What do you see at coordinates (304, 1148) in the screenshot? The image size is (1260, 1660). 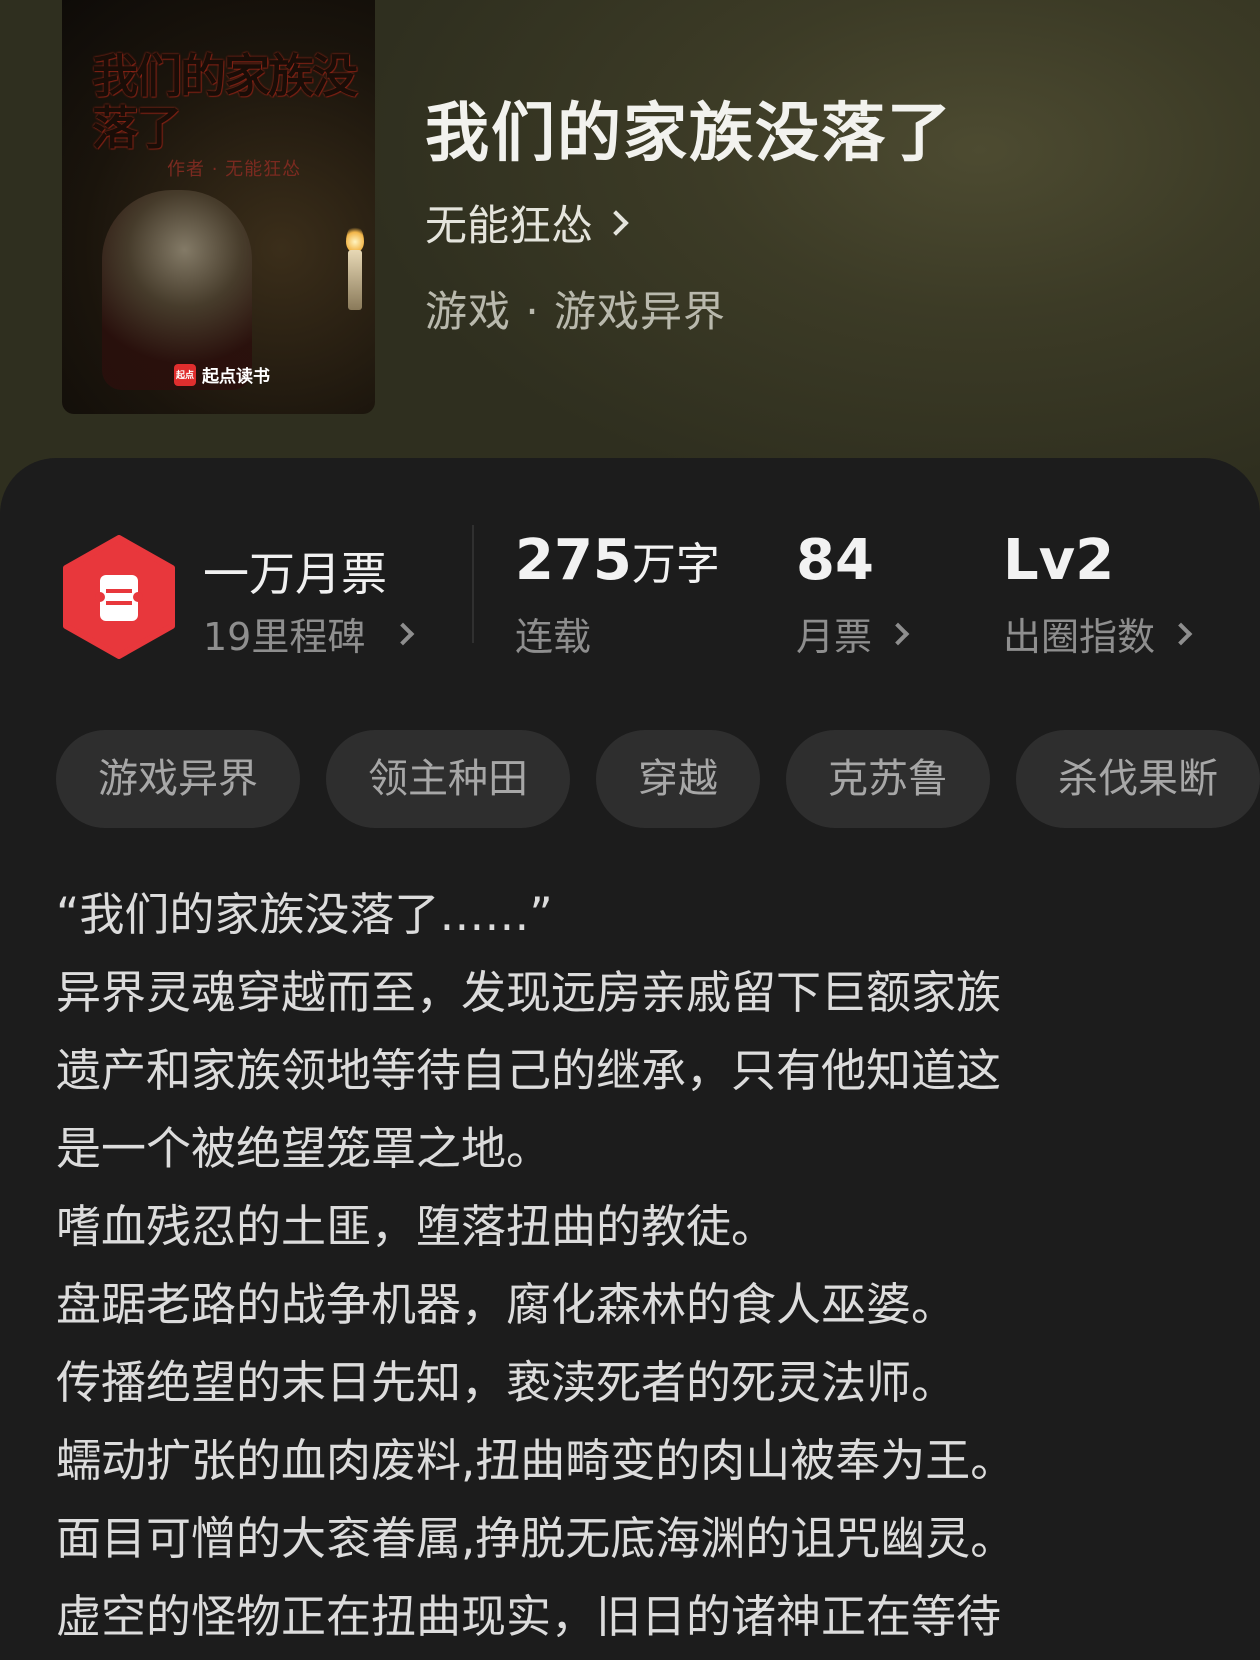 I see `summary-line: 是一个被绝望笼罩之地。` at bounding box center [304, 1148].